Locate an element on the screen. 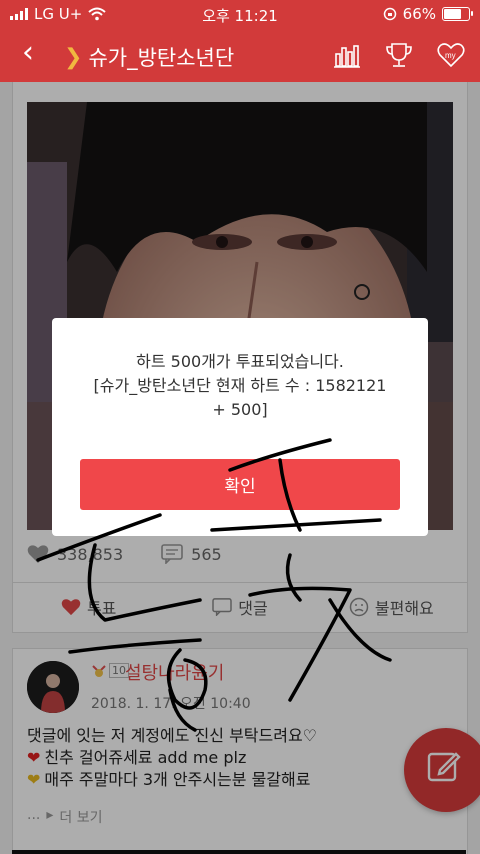  status-bar: LG U+ 오후 11:21 66% is located at coordinates (240, 14).